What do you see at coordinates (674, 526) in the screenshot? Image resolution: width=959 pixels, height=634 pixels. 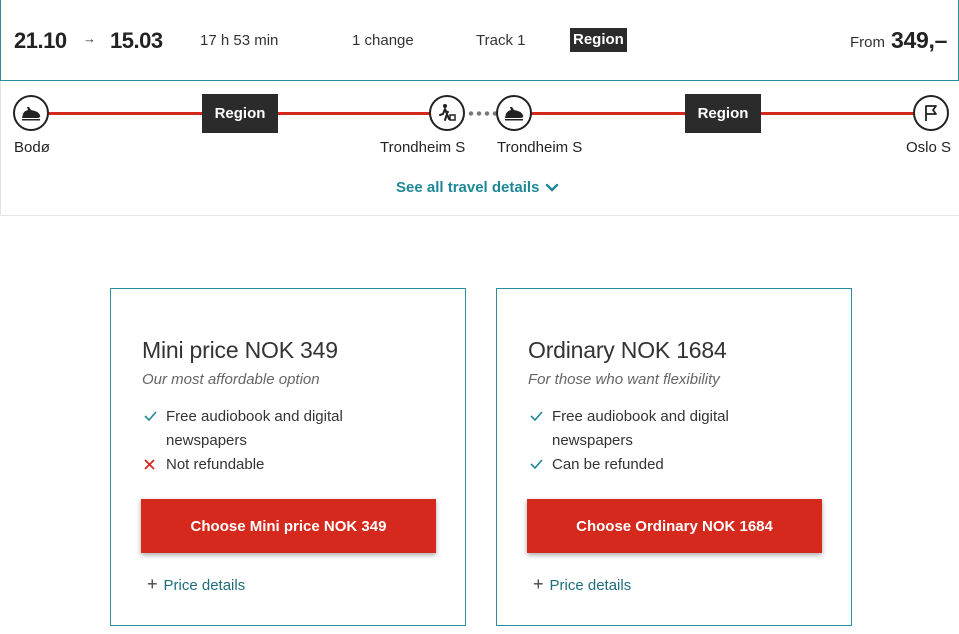 I see `choose-ordinary-button: Choose Ordinary NOK 1684` at bounding box center [674, 526].